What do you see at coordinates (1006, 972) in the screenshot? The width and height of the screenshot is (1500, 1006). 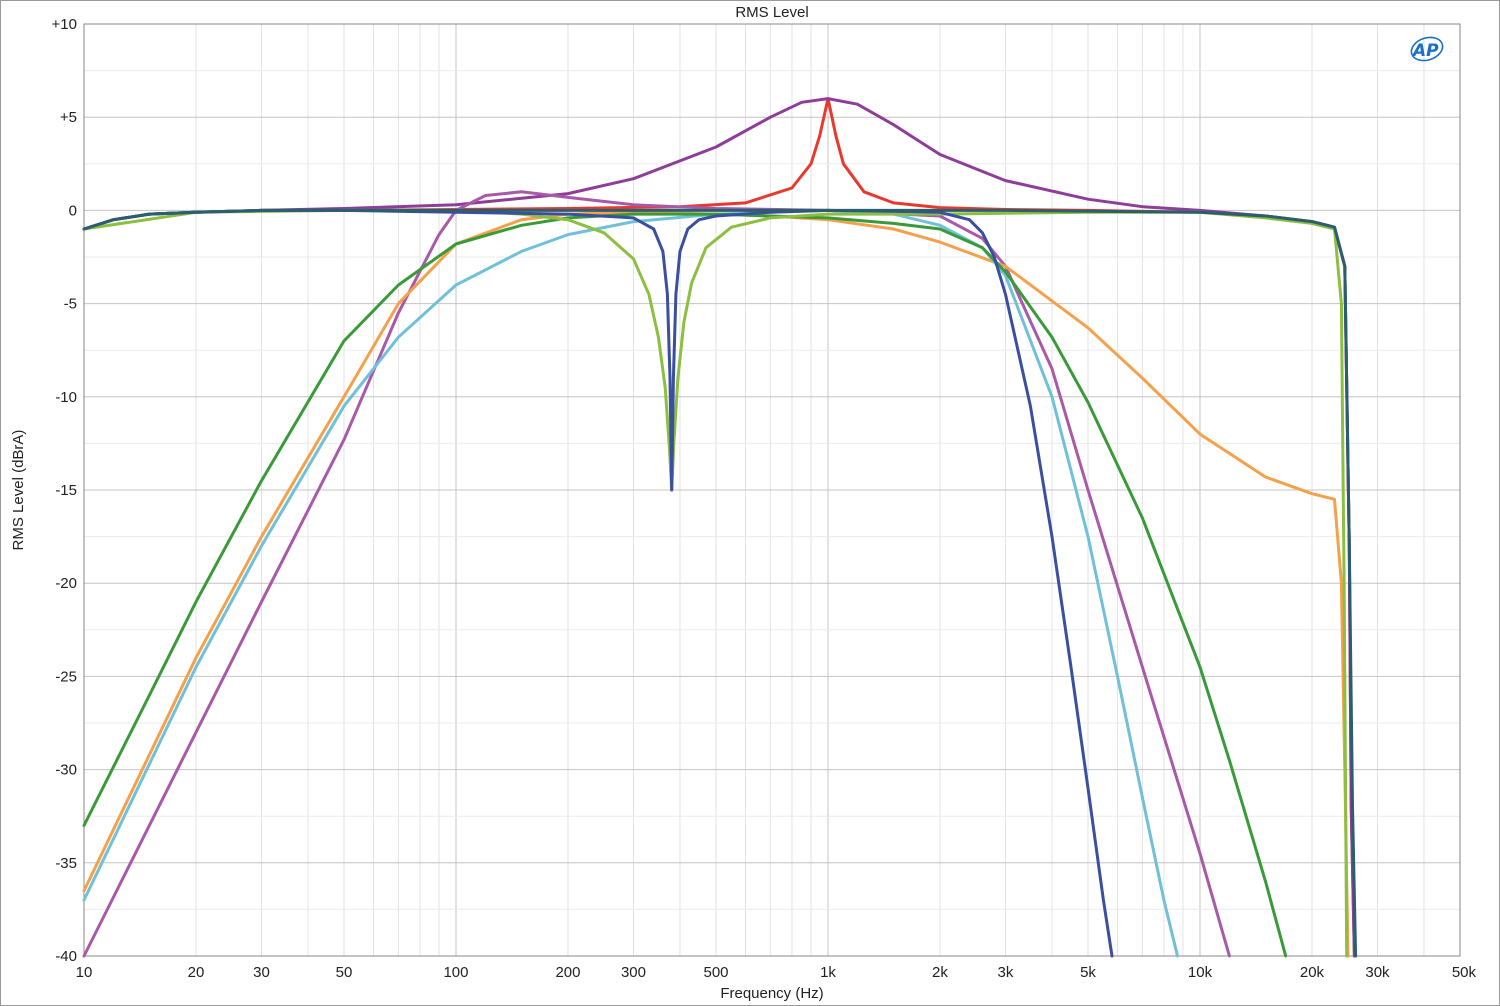 I see `x-tick-label: 3k` at bounding box center [1006, 972].